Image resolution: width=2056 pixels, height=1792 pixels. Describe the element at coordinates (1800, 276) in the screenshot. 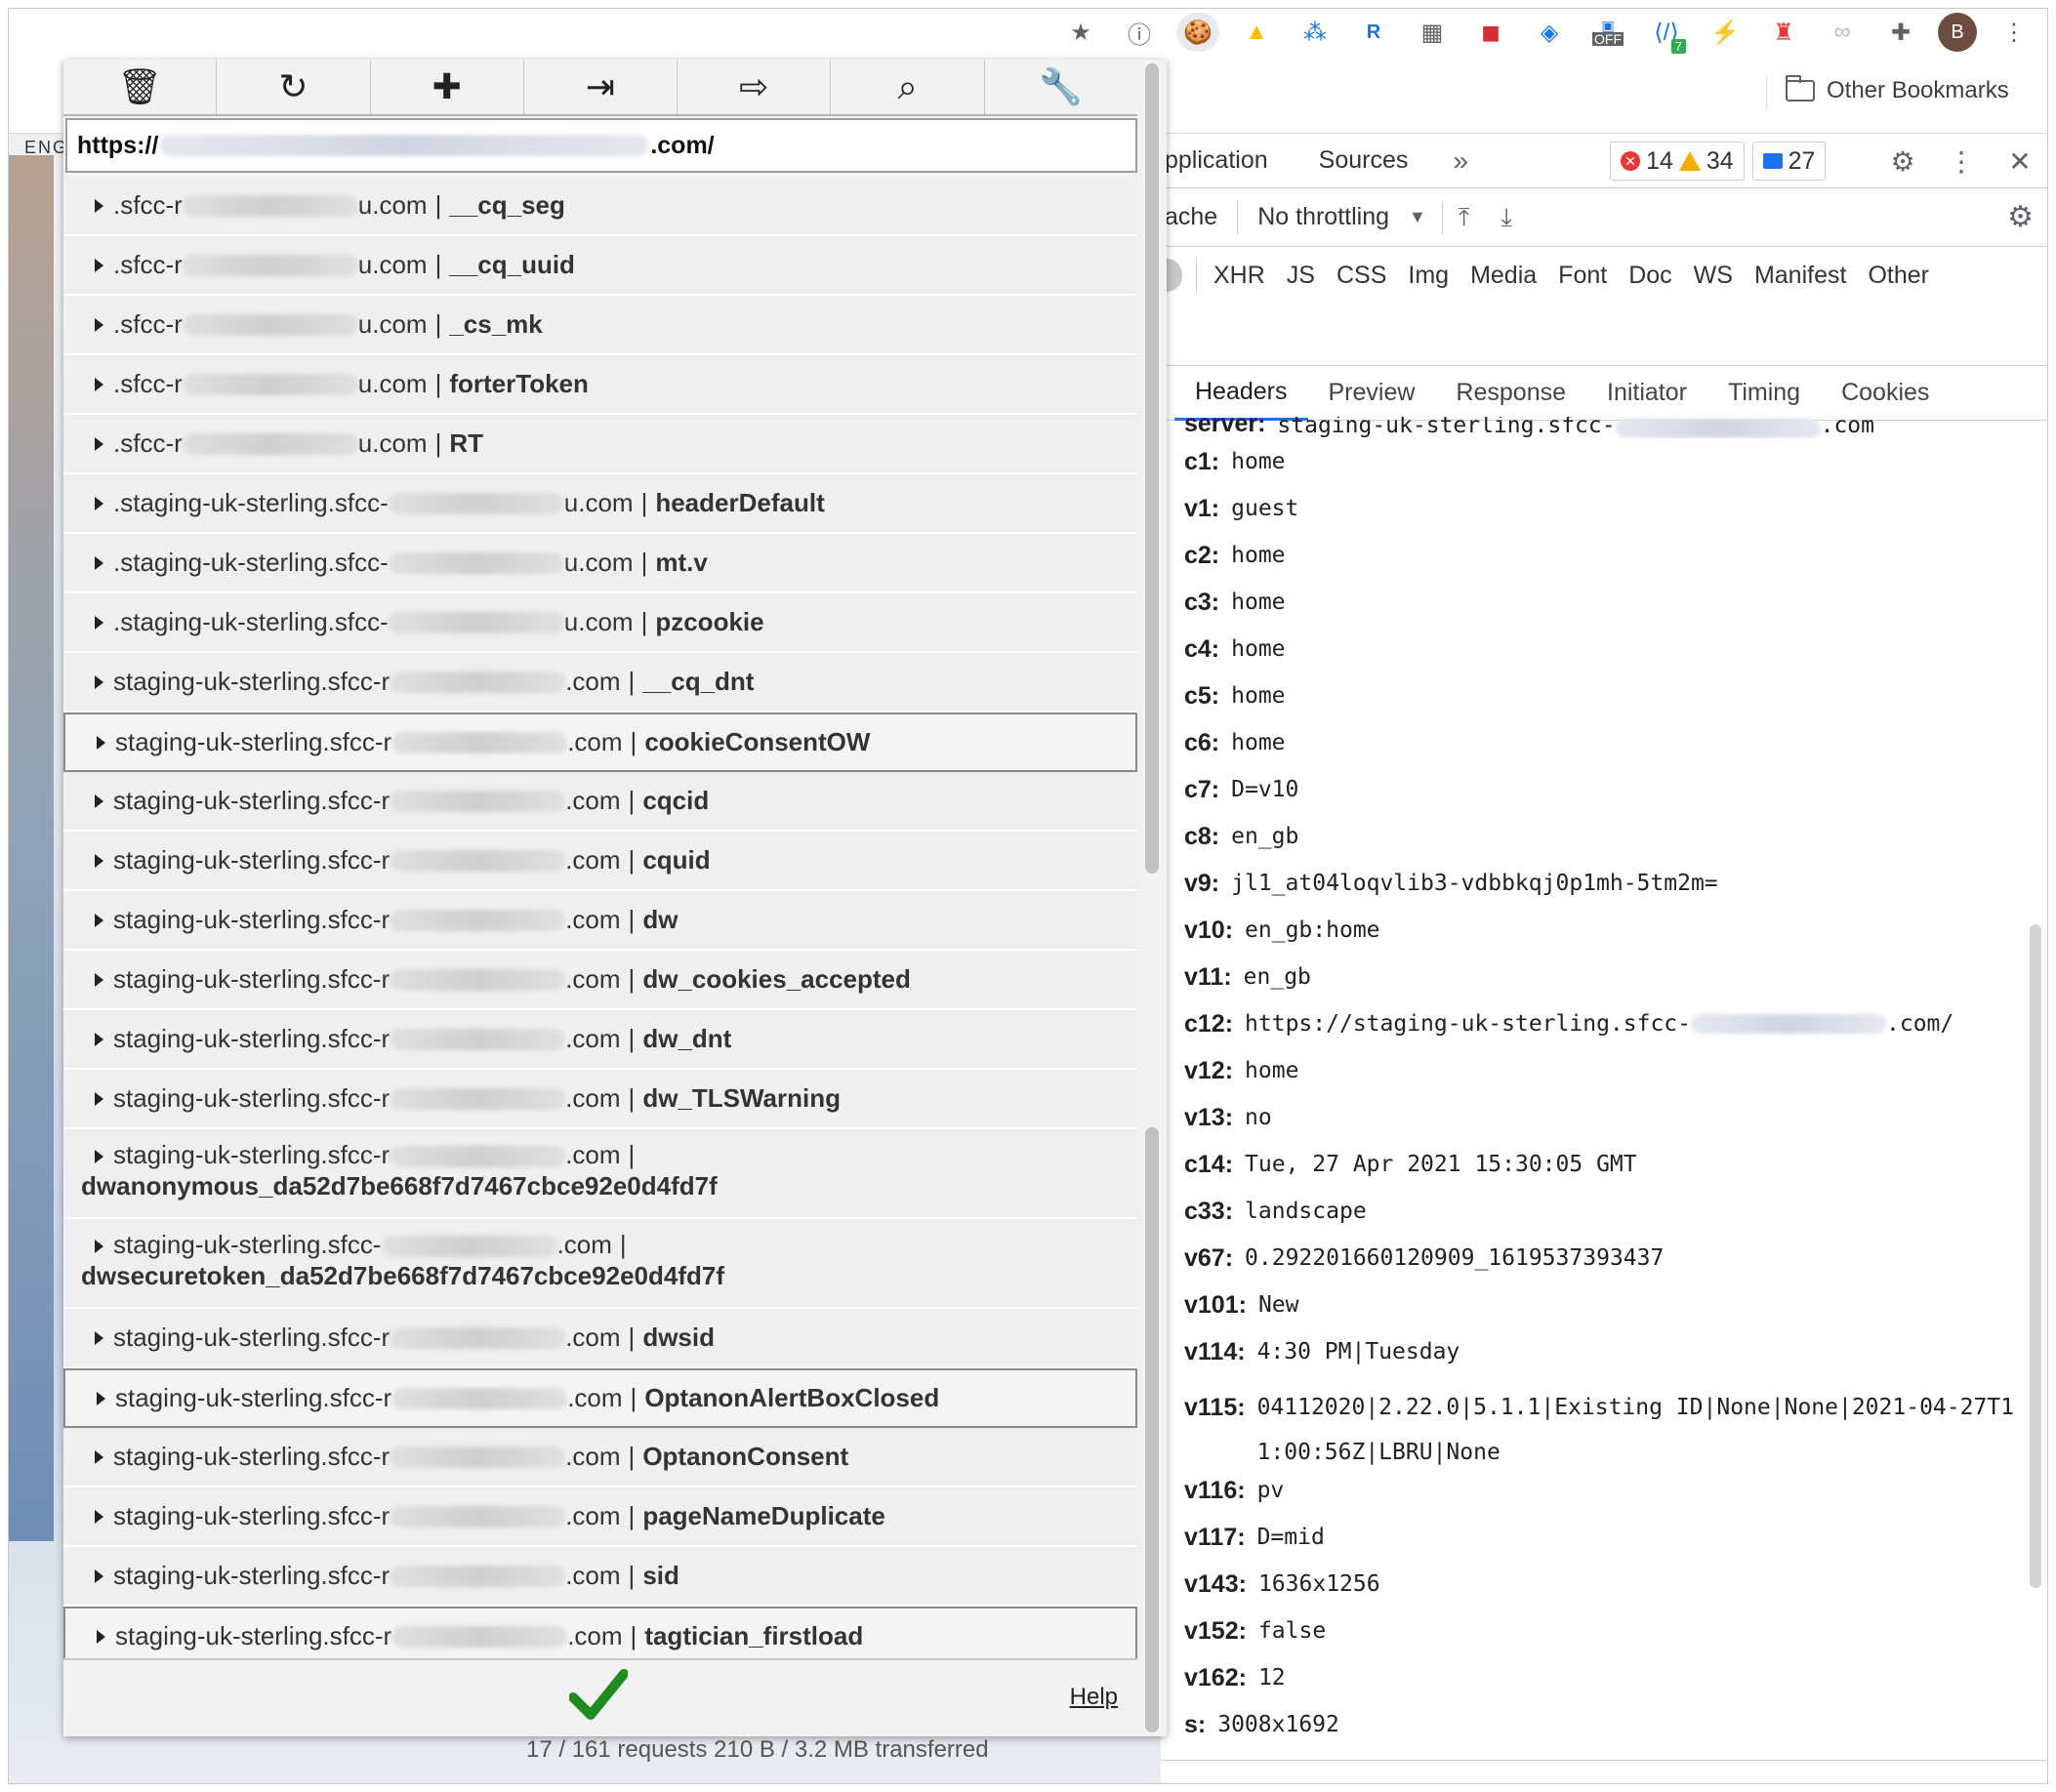

I see `filter-manifest: Manifest` at that location.